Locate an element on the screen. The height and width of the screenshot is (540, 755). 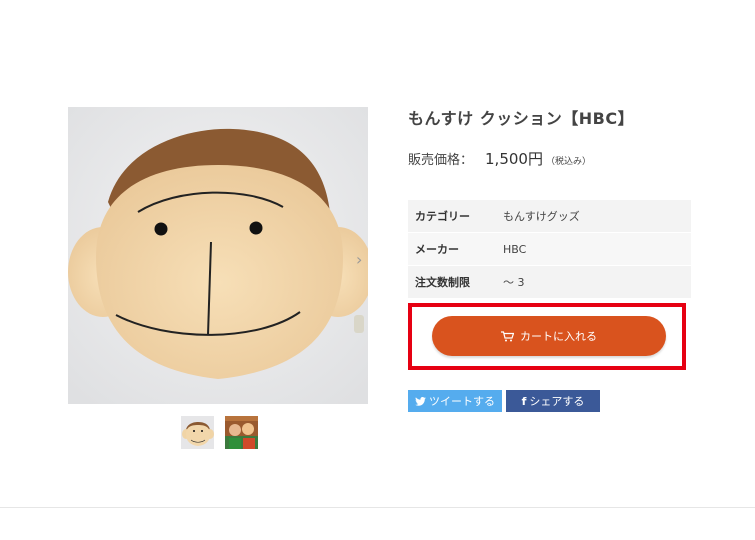
gallery-next-arrow: › is located at coordinates (363, 260).